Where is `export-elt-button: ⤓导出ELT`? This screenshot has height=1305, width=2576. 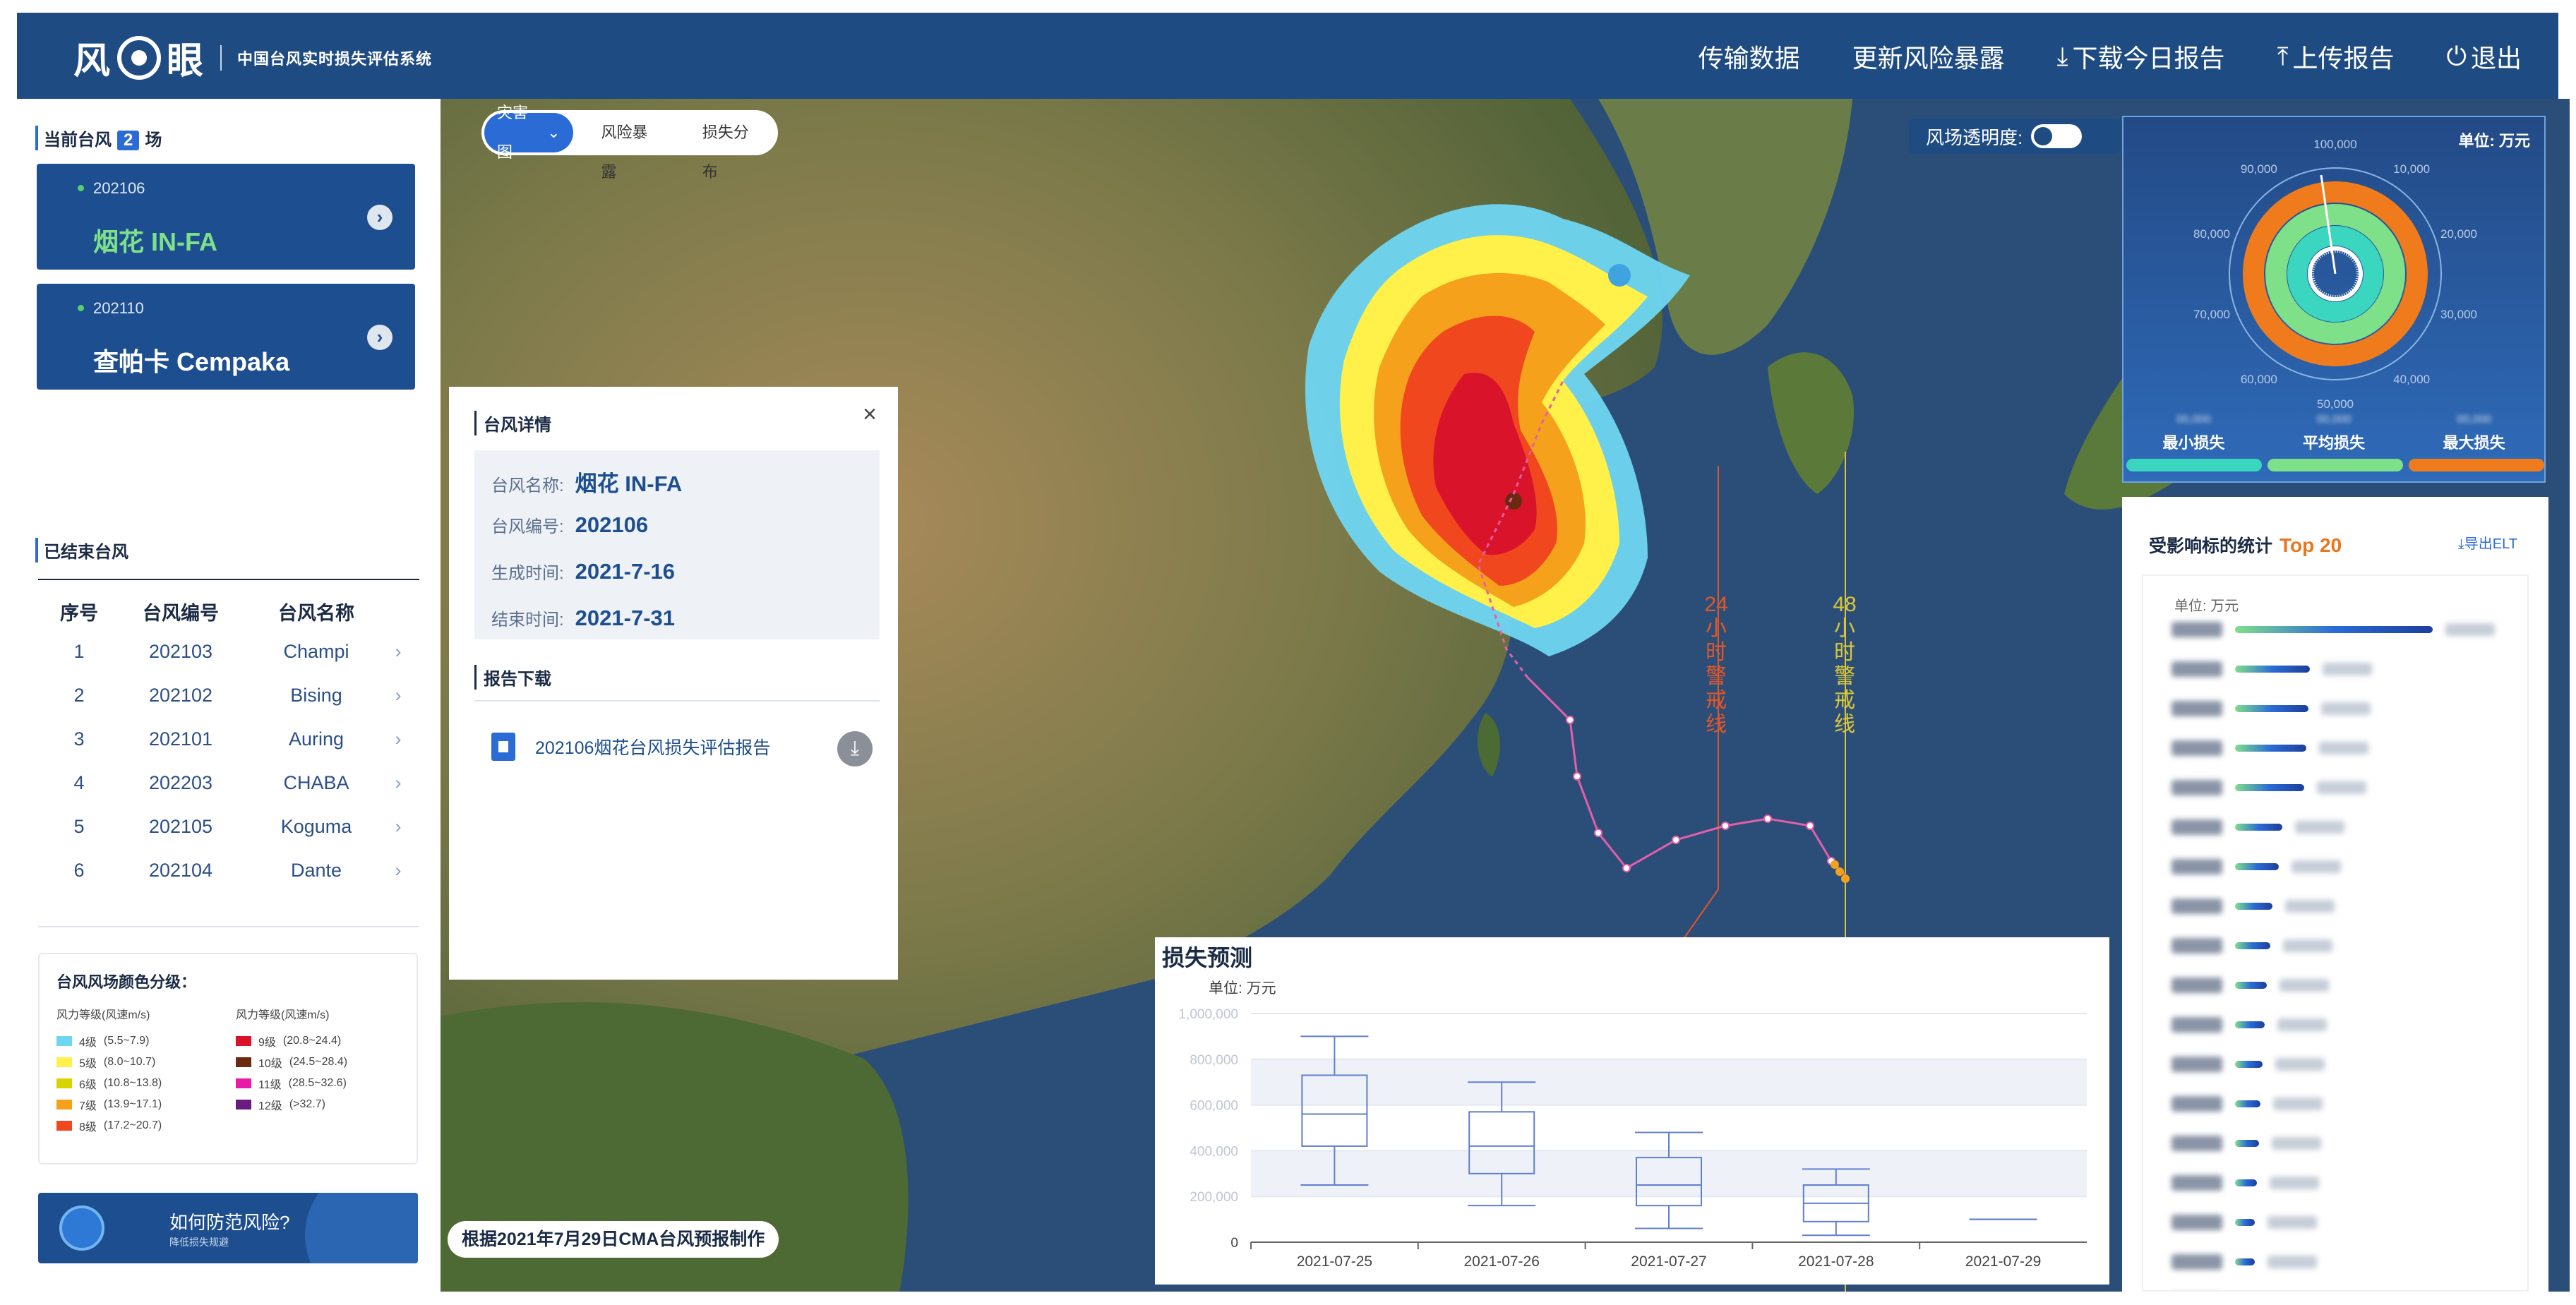 export-elt-button: ⤓导出ELT is located at coordinates (2487, 542).